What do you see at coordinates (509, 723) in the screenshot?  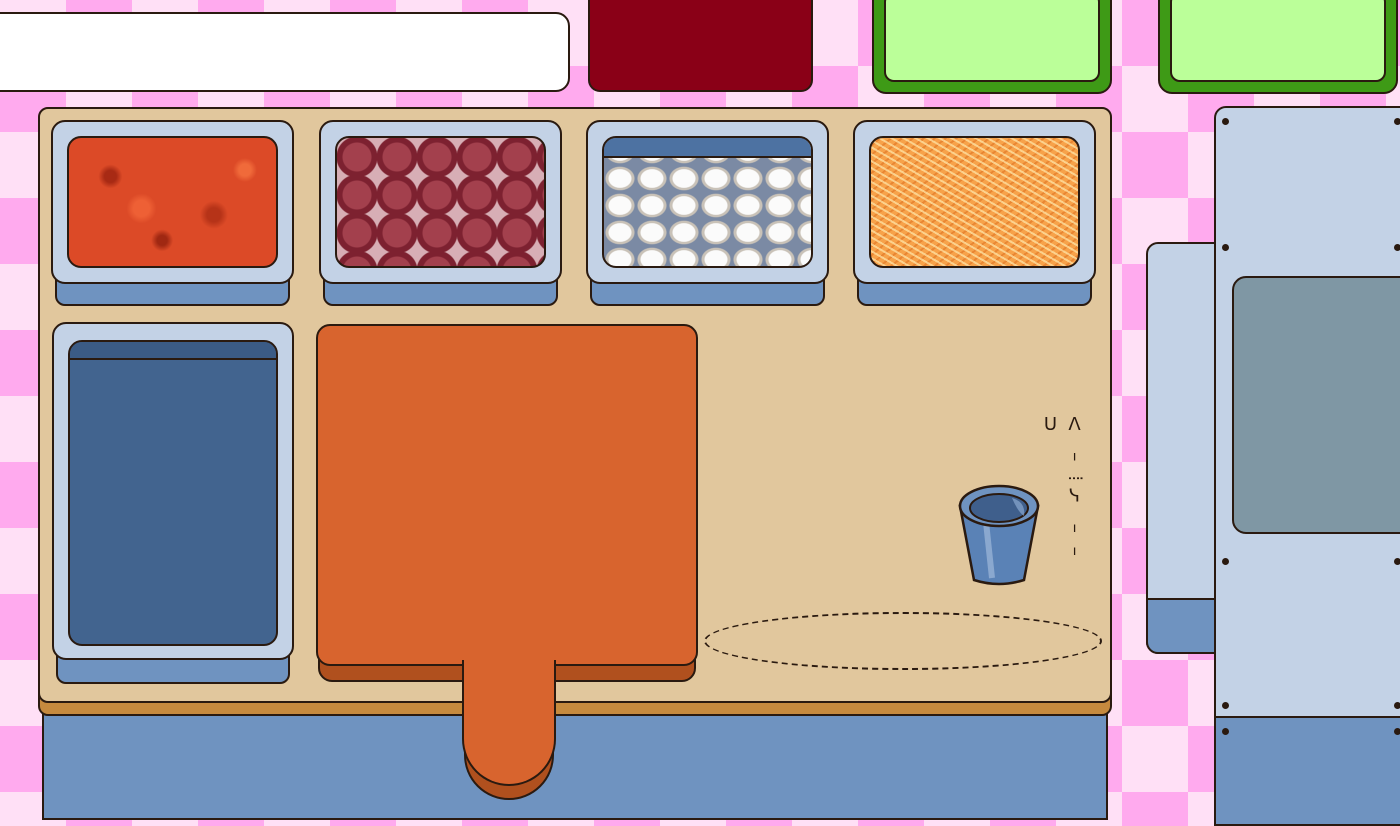 I see `peel-handle` at bounding box center [509, 723].